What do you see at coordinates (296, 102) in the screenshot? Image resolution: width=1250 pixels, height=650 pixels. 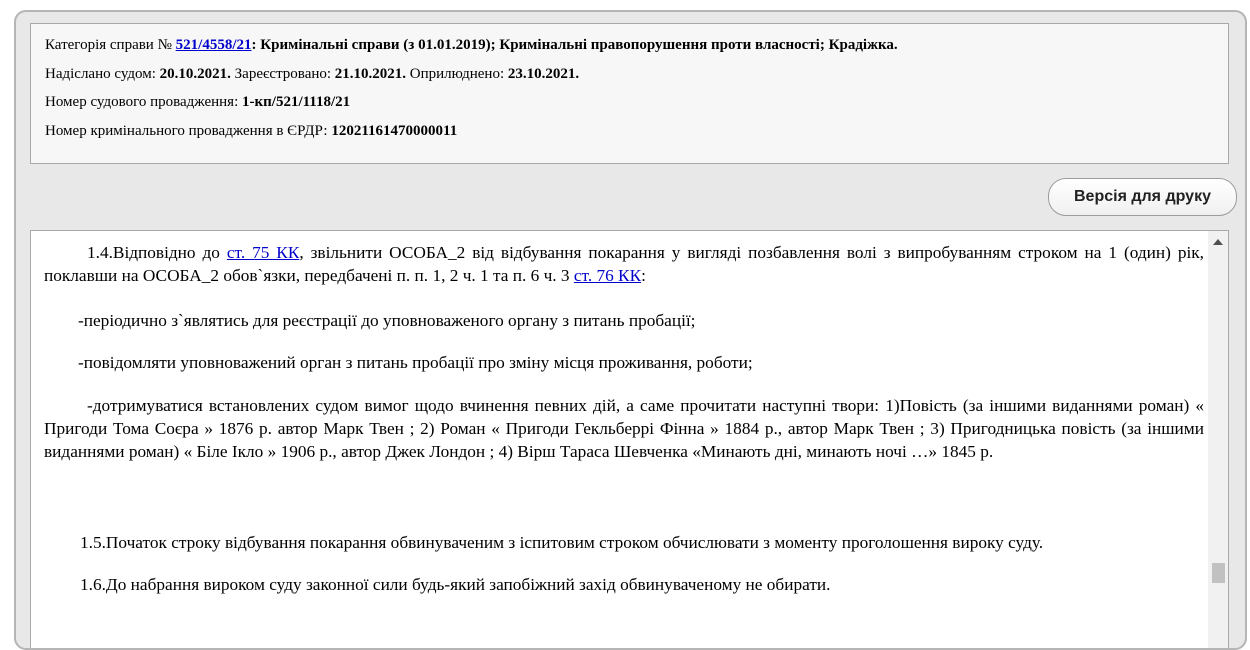 I see `court-proceeding-number: 1-кп/521/1118/21` at bounding box center [296, 102].